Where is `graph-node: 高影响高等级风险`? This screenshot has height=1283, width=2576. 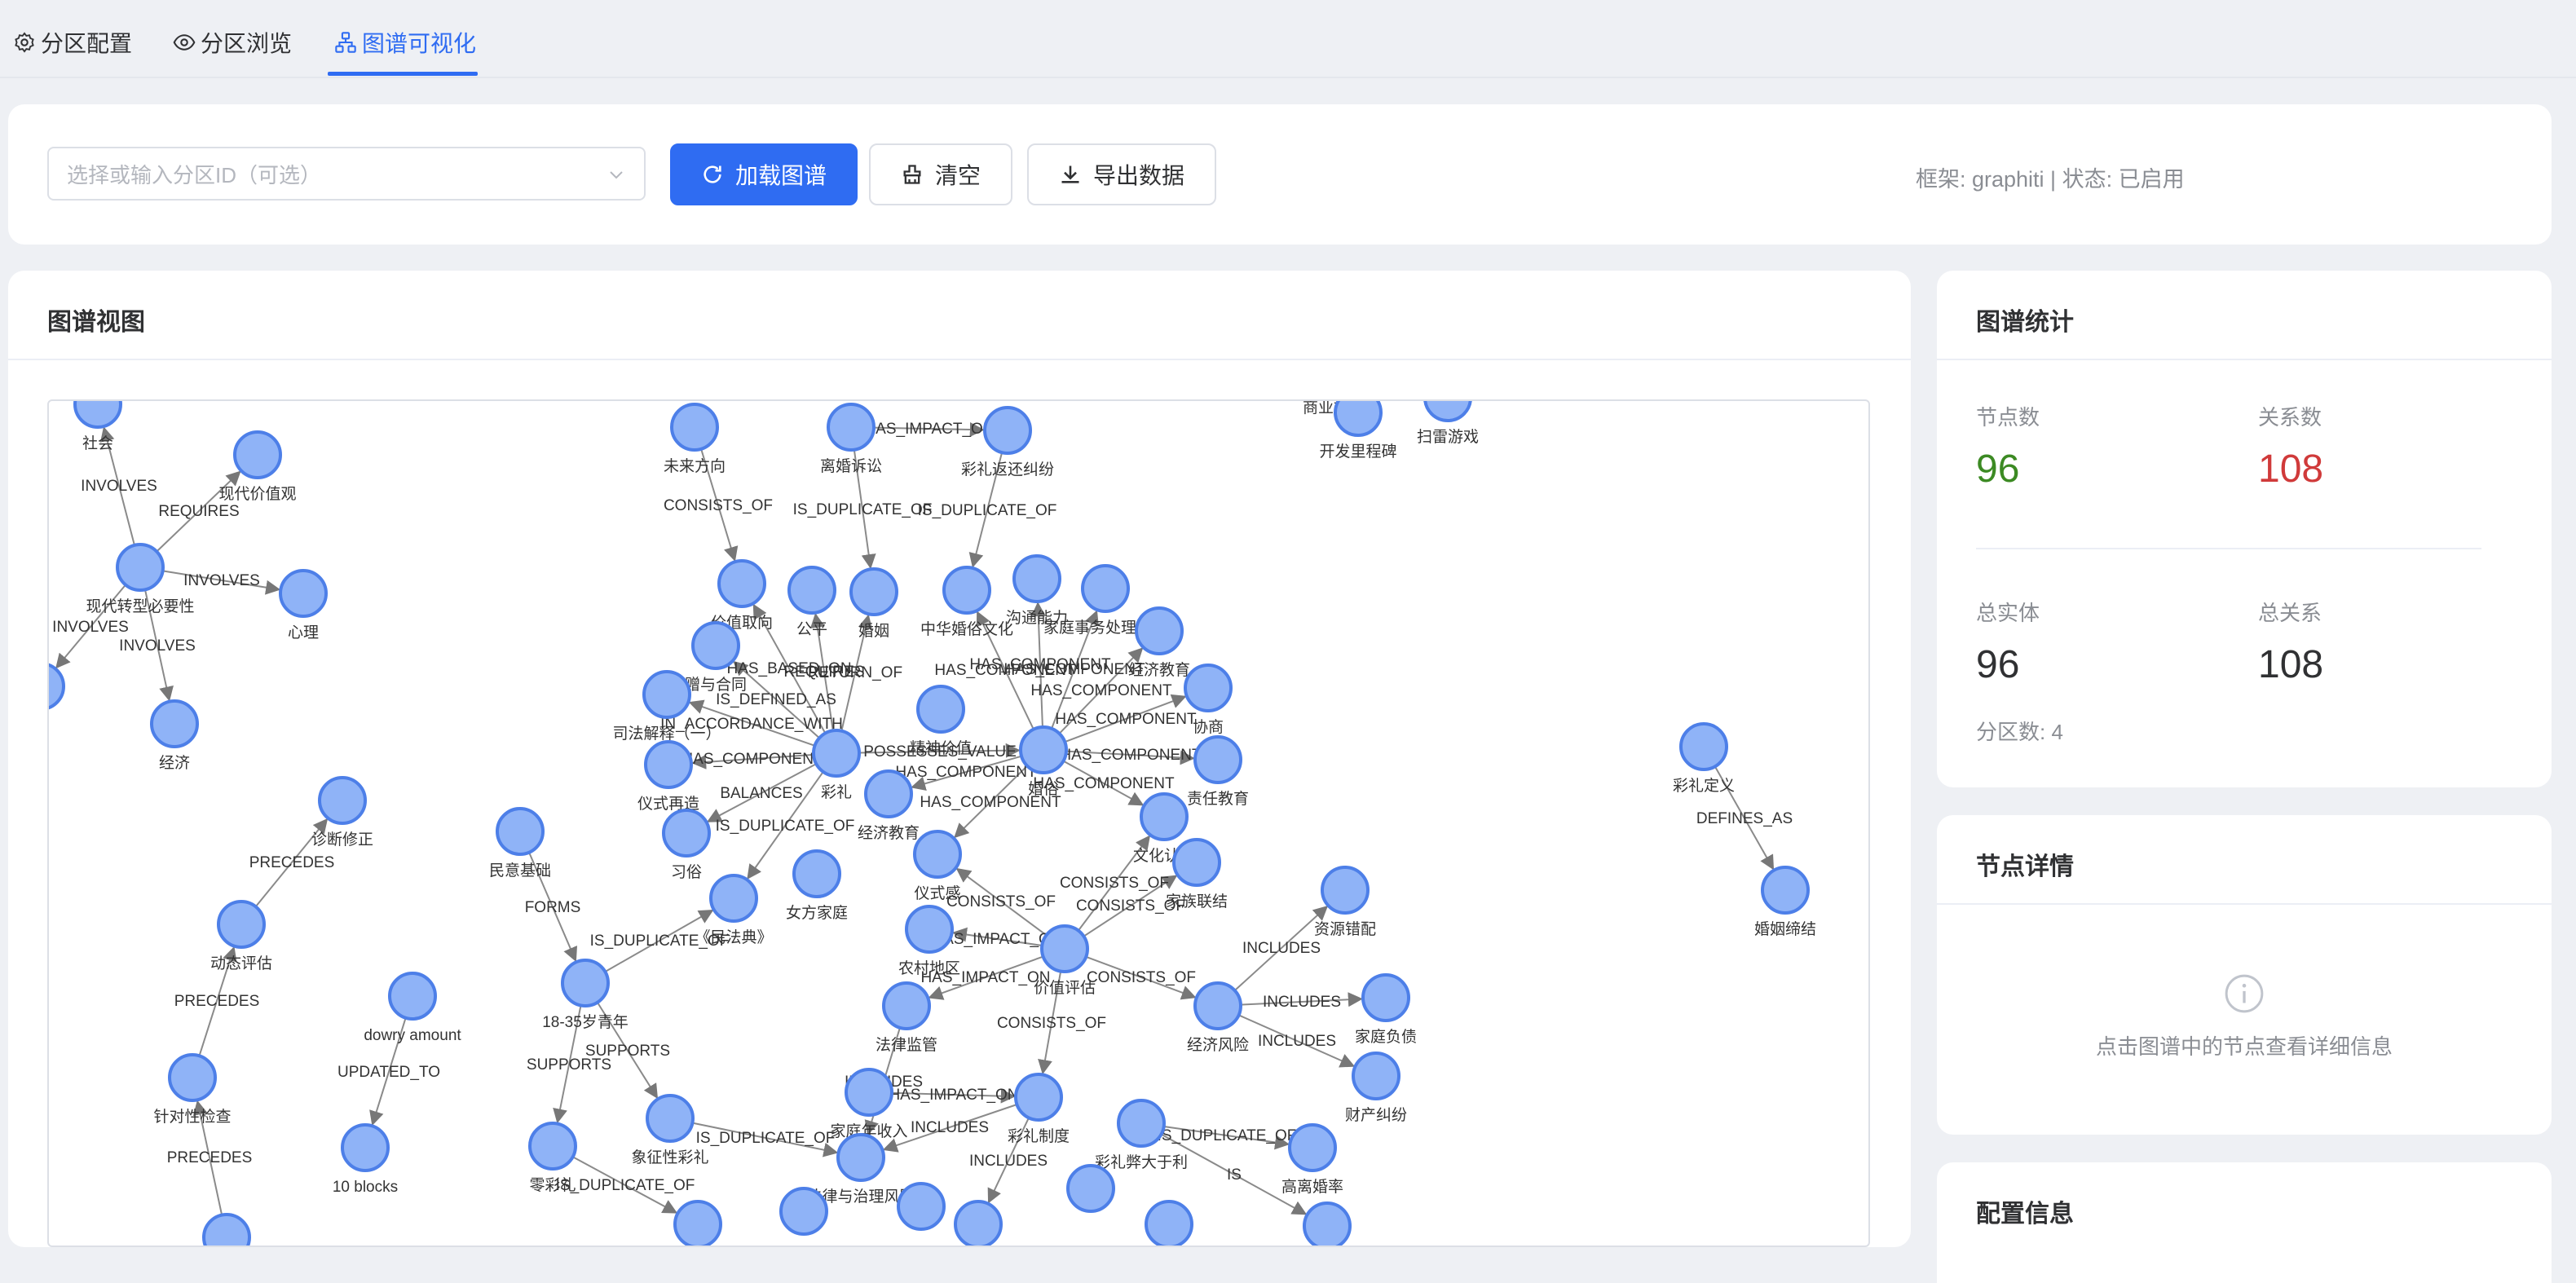 graph-node: 高影响高等级风险 is located at coordinates (1327, 1224).